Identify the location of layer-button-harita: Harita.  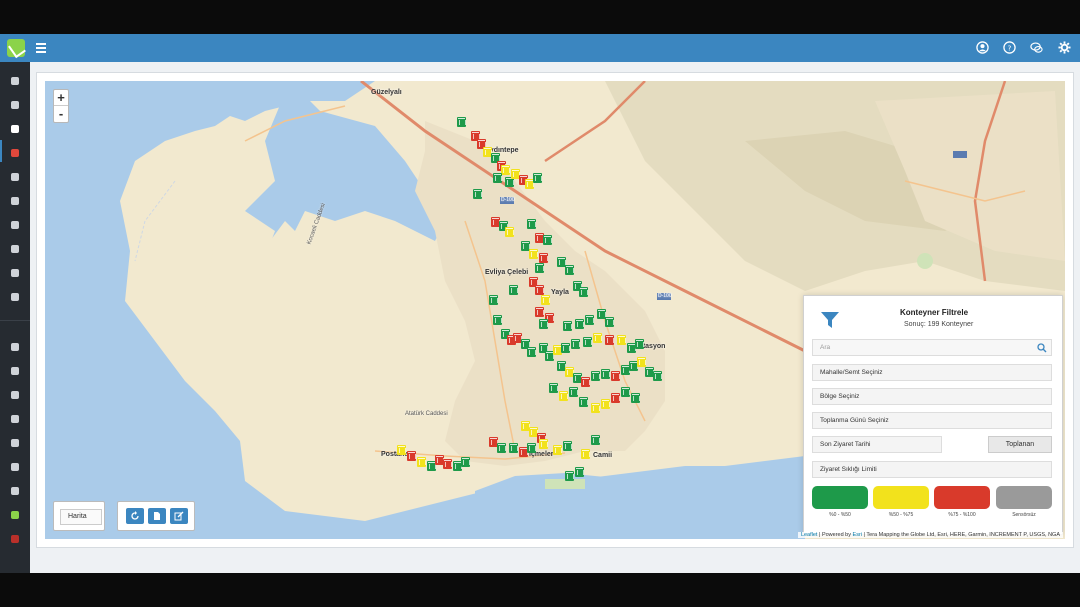
(81, 517).